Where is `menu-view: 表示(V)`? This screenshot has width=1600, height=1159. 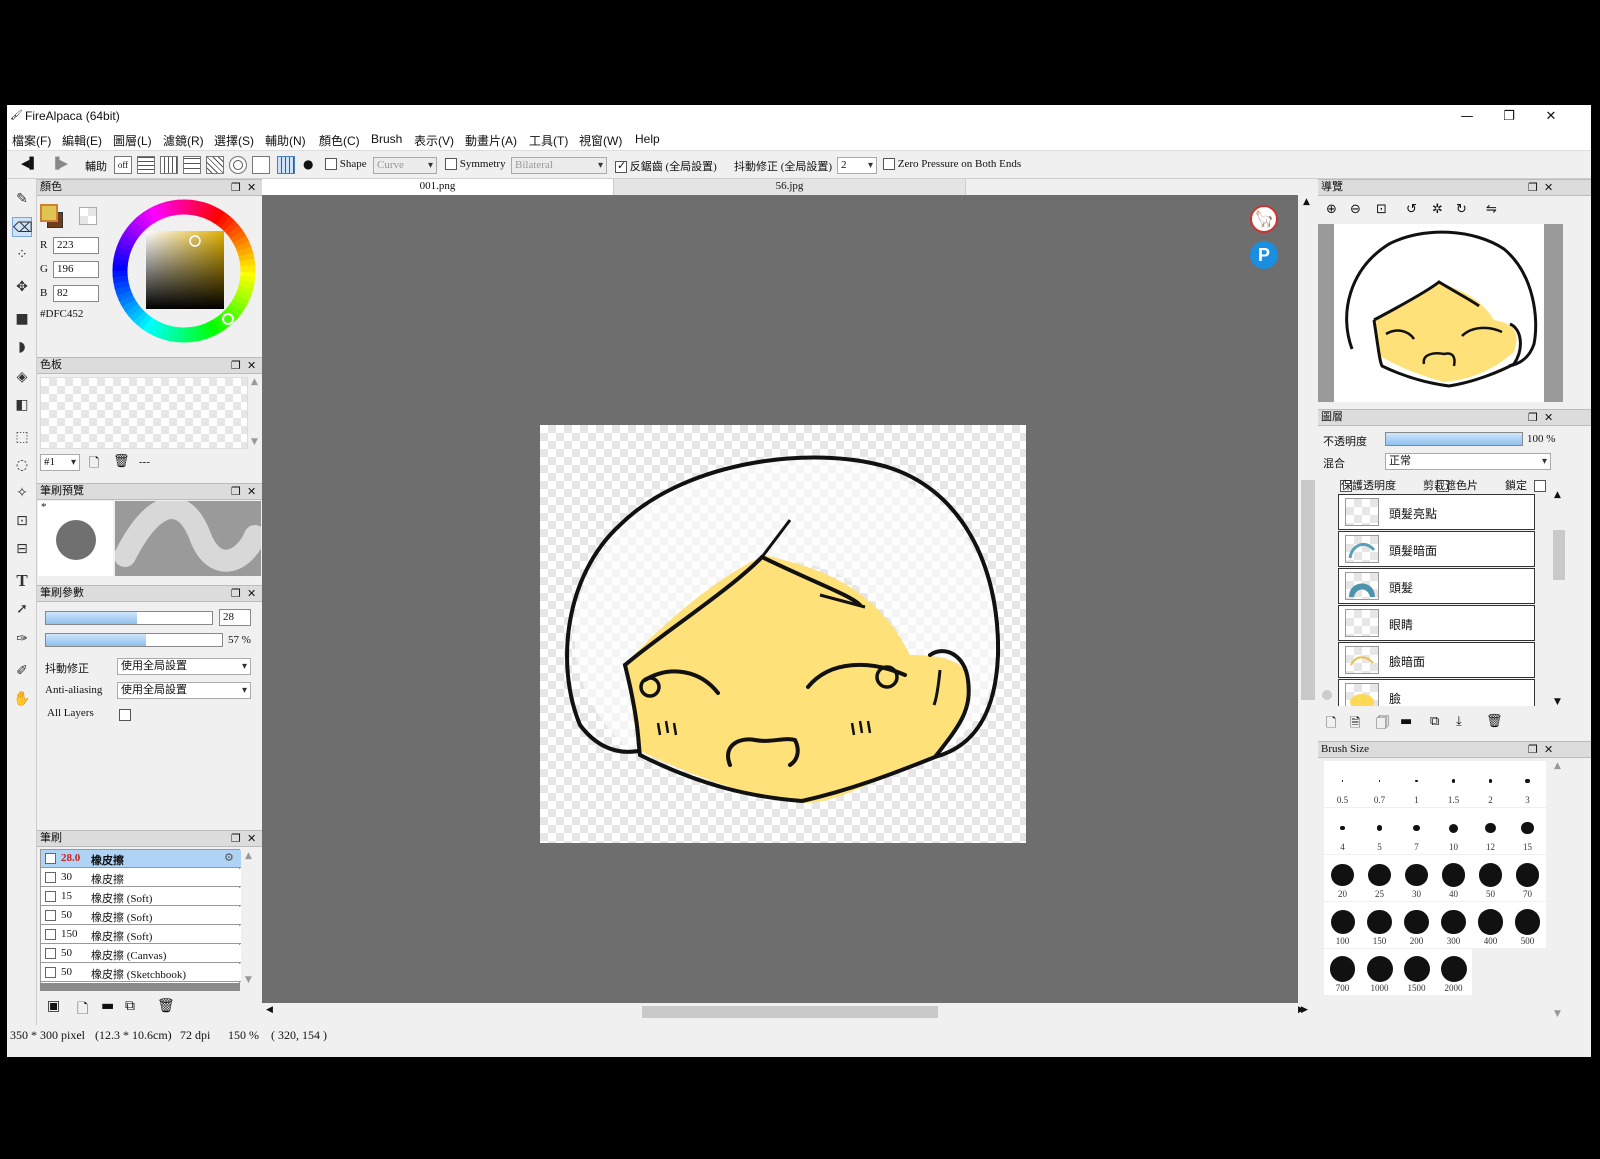
menu-view: 表示(V) is located at coordinates (434, 140).